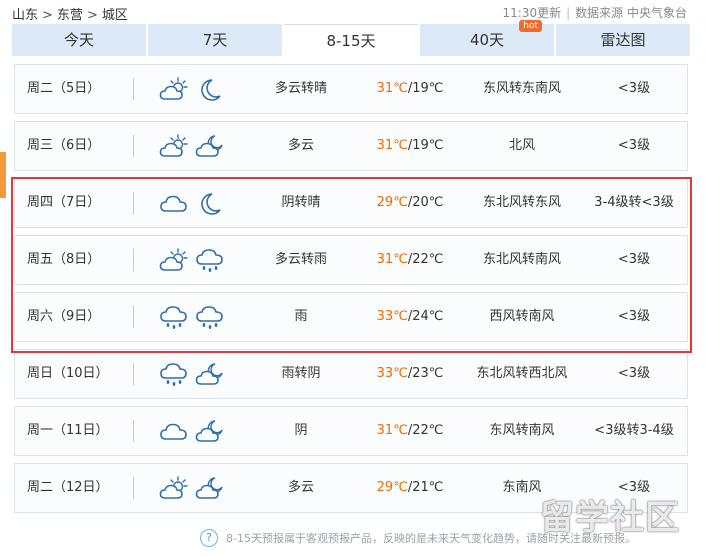  I want to click on tab-label: 40天, so click(487, 40).